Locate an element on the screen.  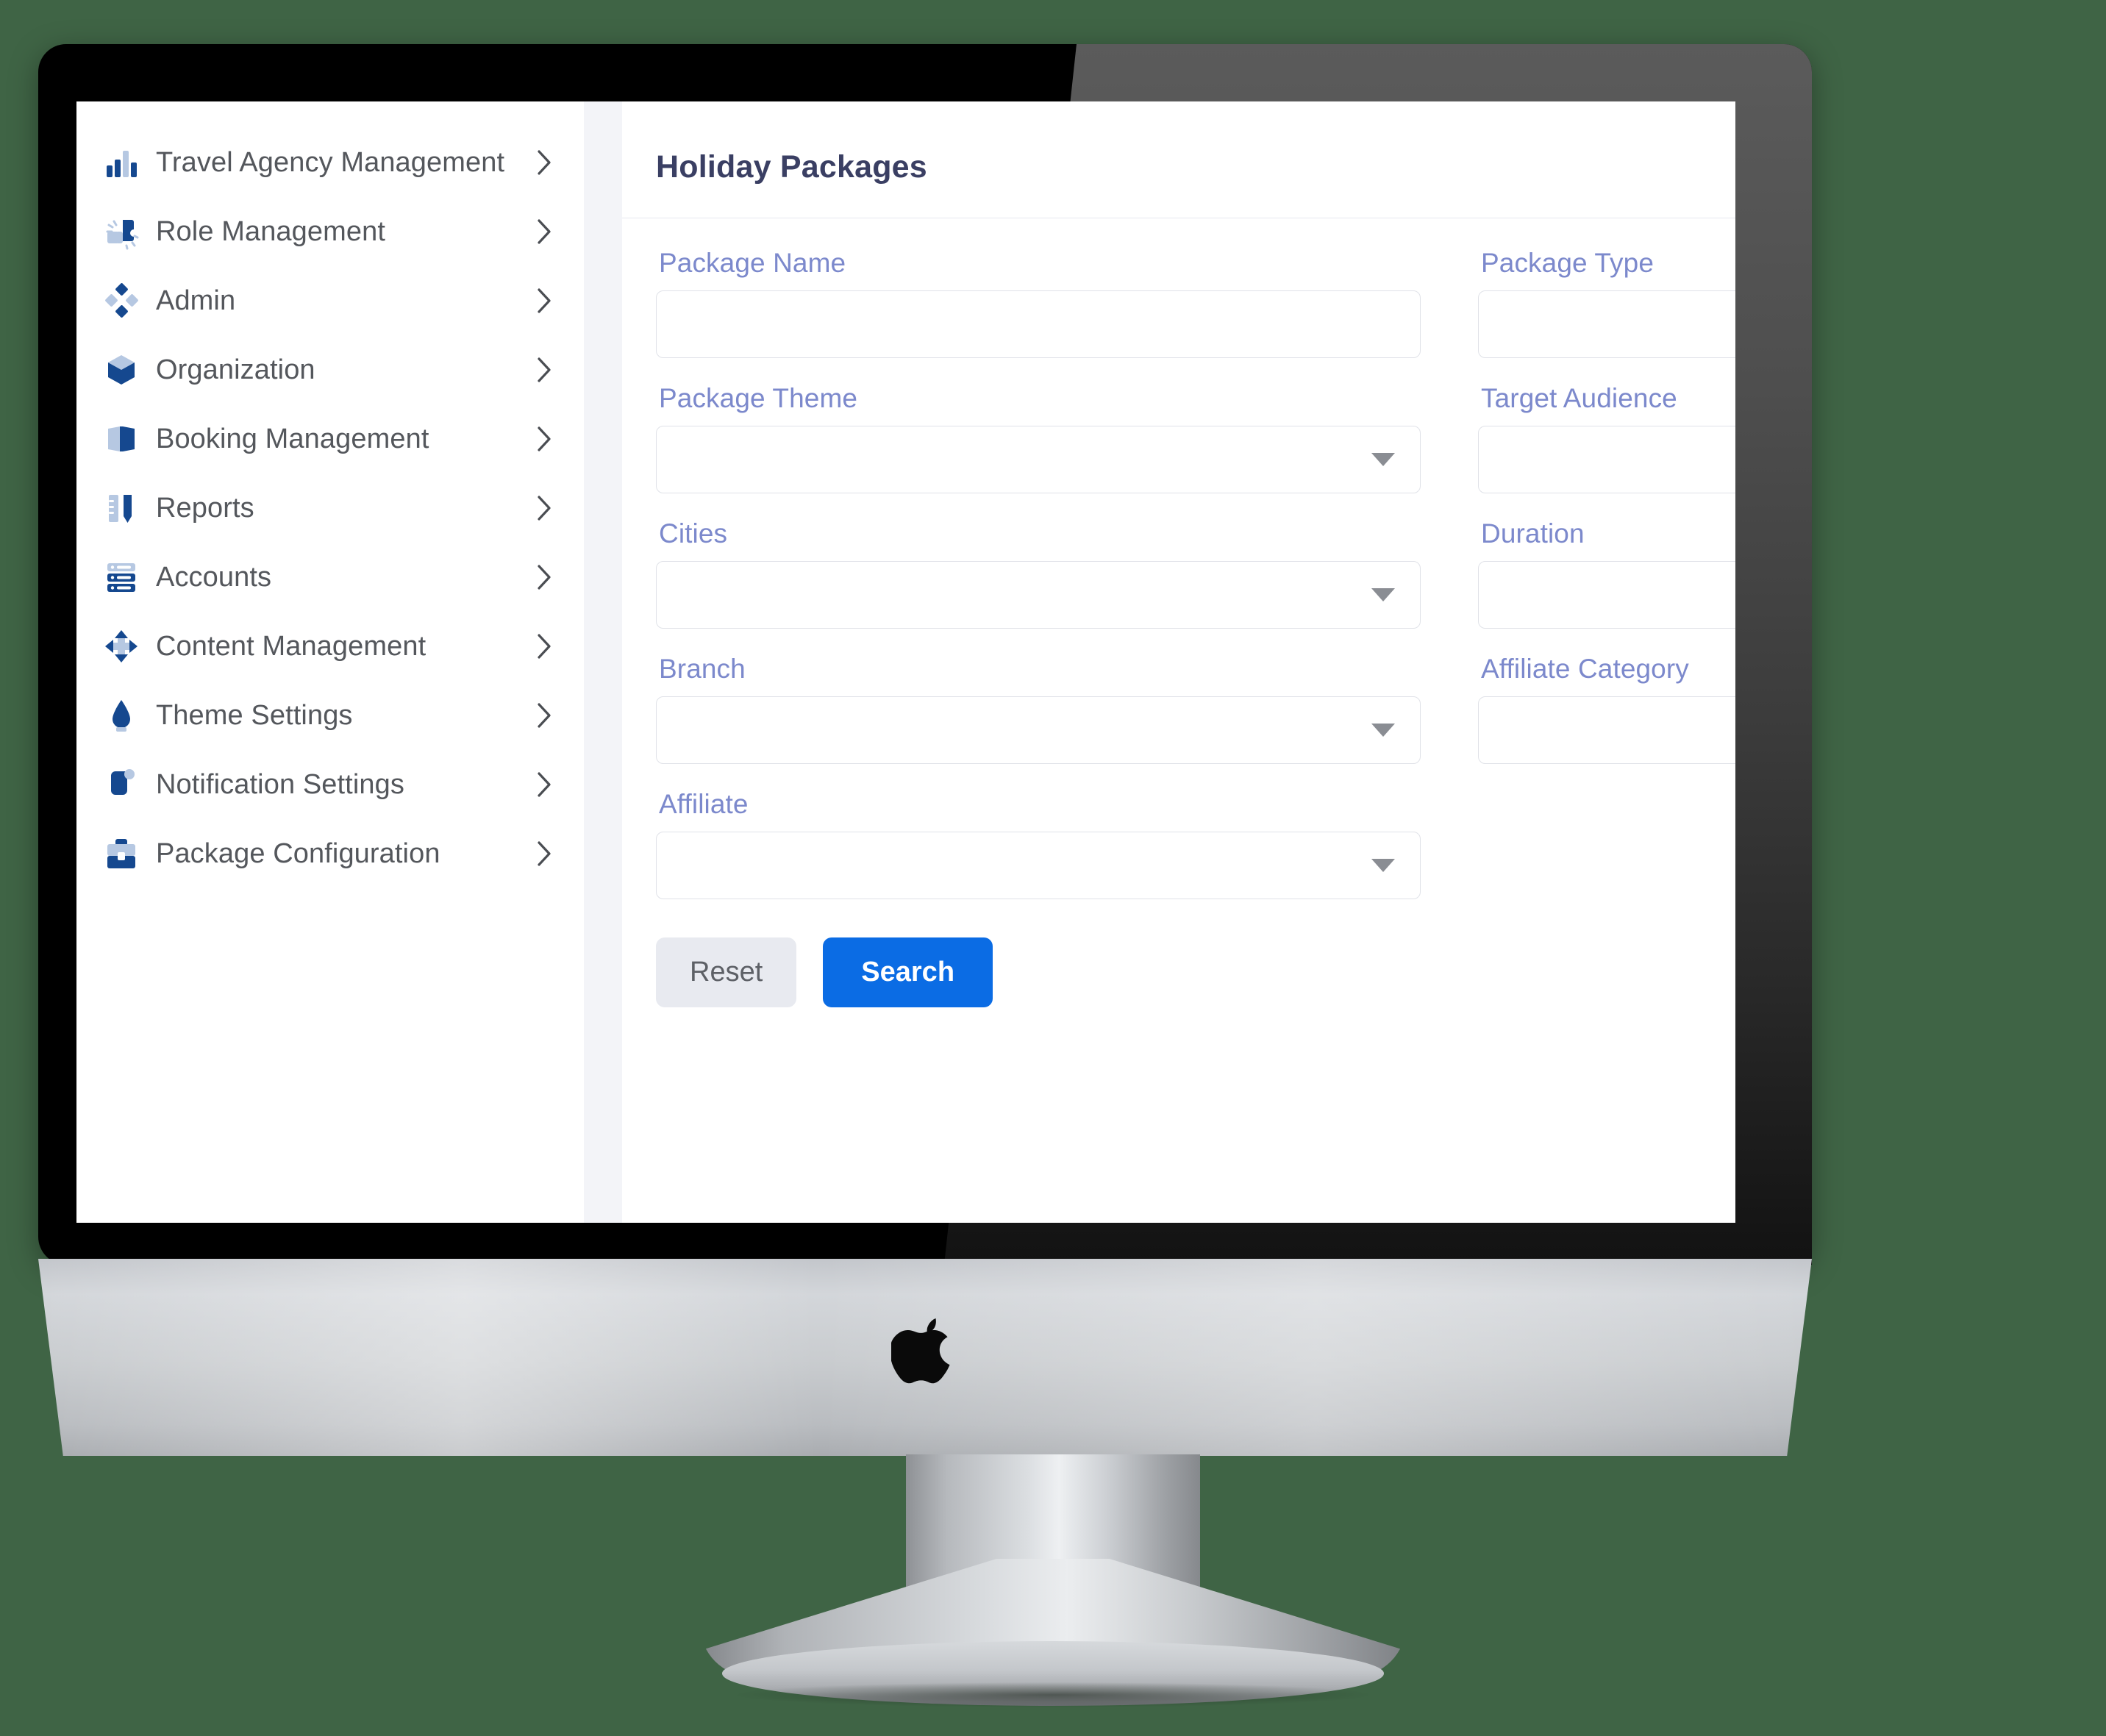
puzzle-piece-icon is located at coordinates (121, 232).